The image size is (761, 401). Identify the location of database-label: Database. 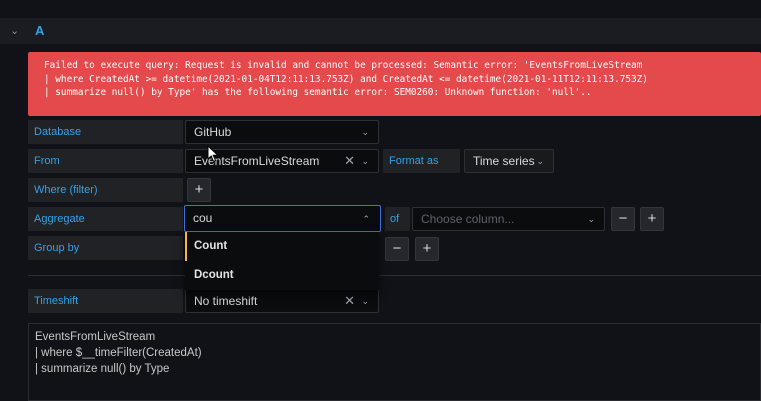
(105, 132).